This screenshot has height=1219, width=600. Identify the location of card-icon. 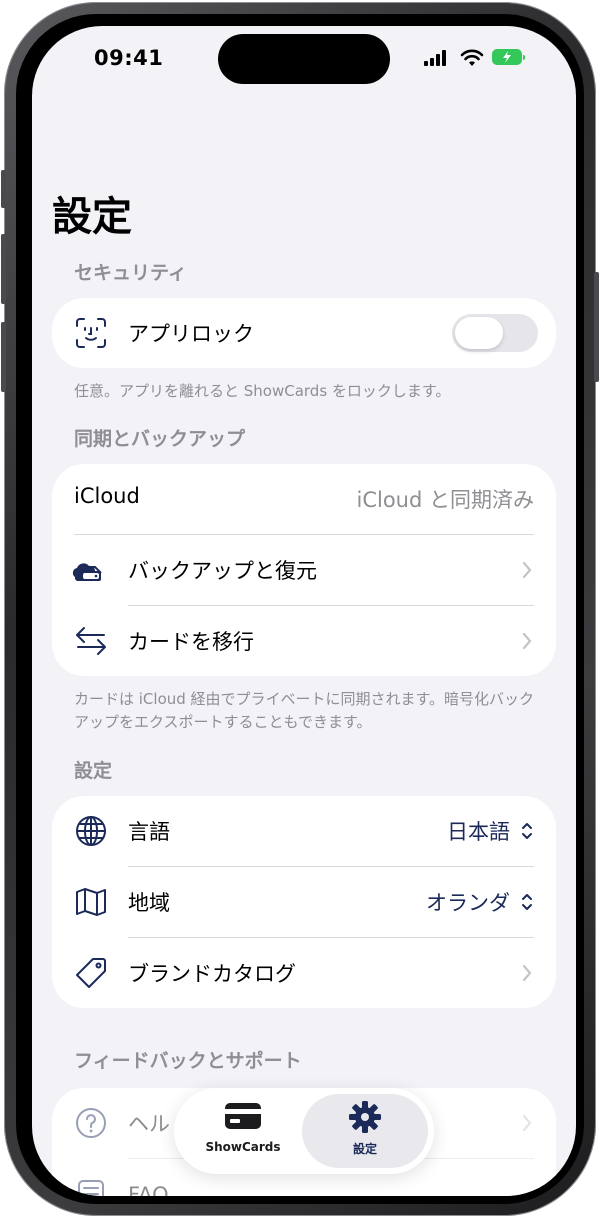
(243, 1116).